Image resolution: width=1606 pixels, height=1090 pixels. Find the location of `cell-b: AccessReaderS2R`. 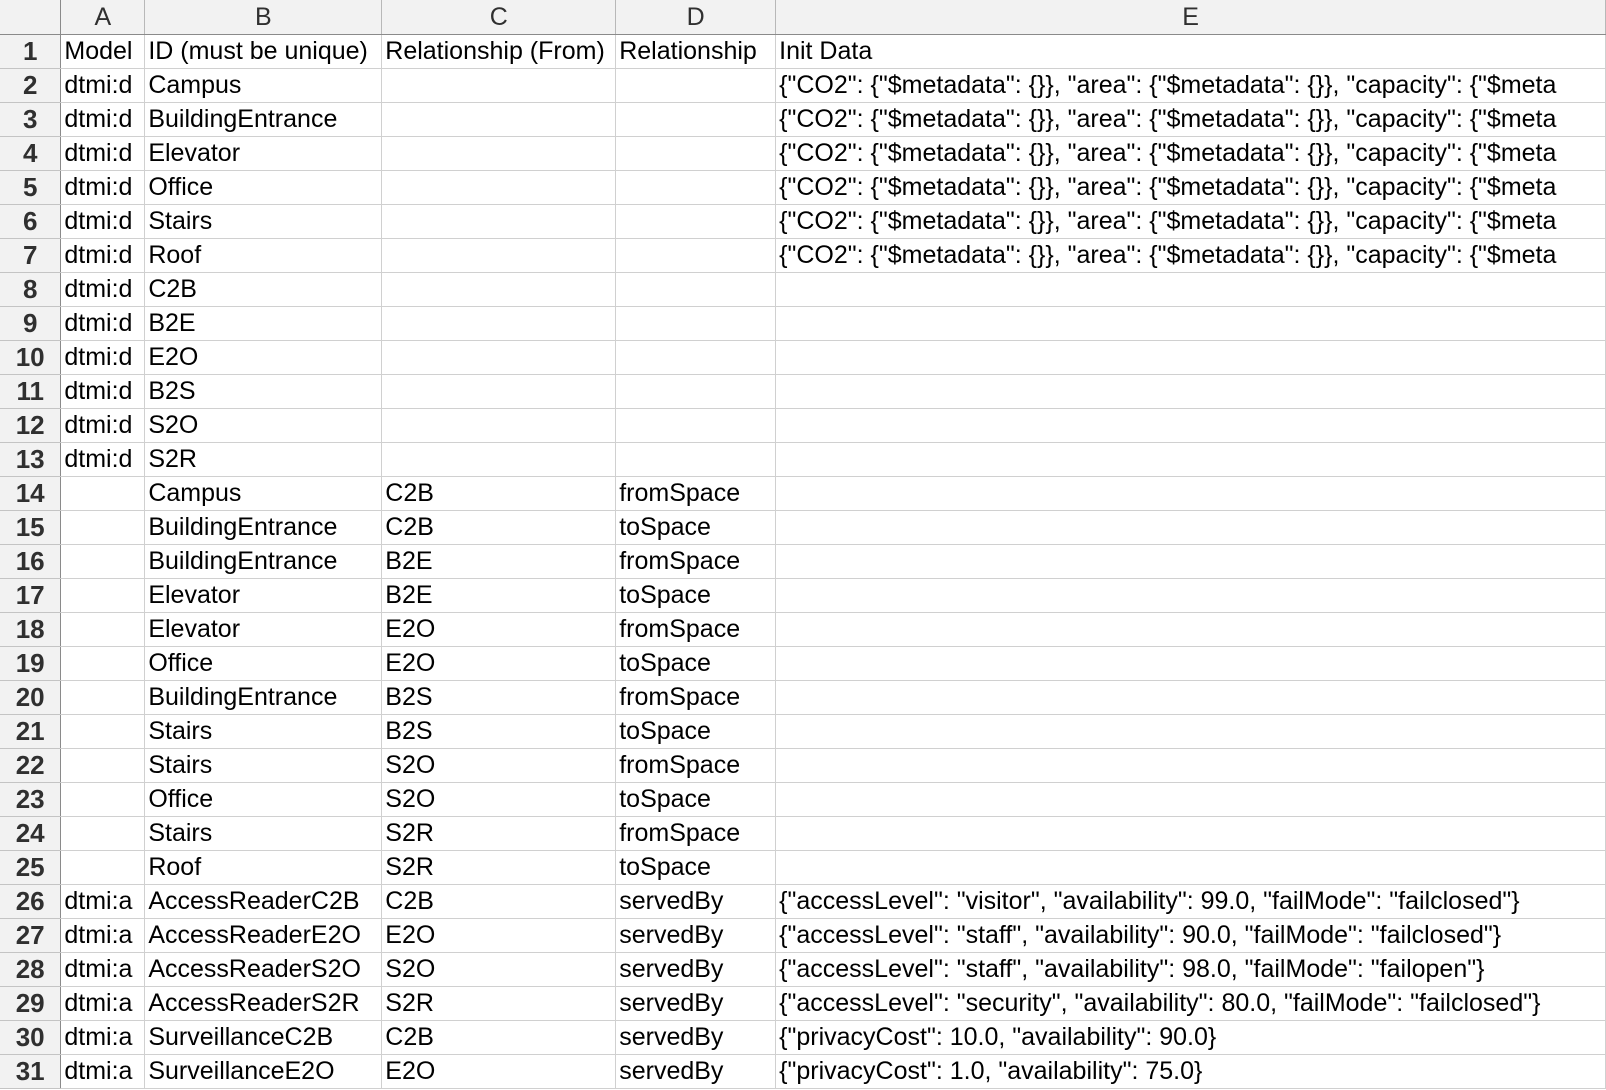

cell-b: AccessReaderS2R is located at coordinates (263, 1003).